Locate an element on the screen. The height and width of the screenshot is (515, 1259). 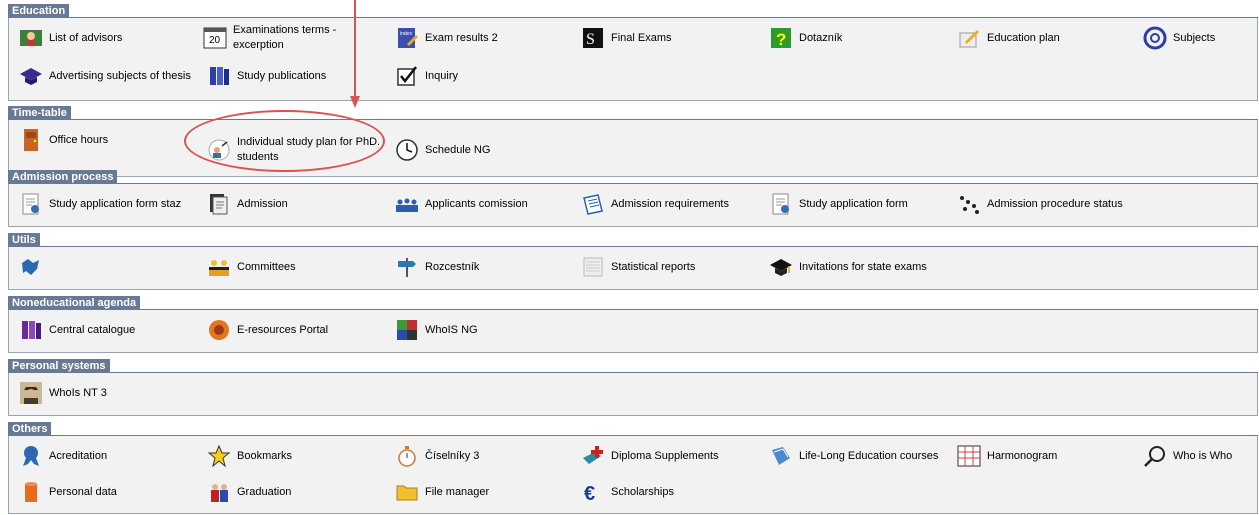
item-examinations-terms: 20 Examinations terms - excerption is located at coordinates (276, 38).